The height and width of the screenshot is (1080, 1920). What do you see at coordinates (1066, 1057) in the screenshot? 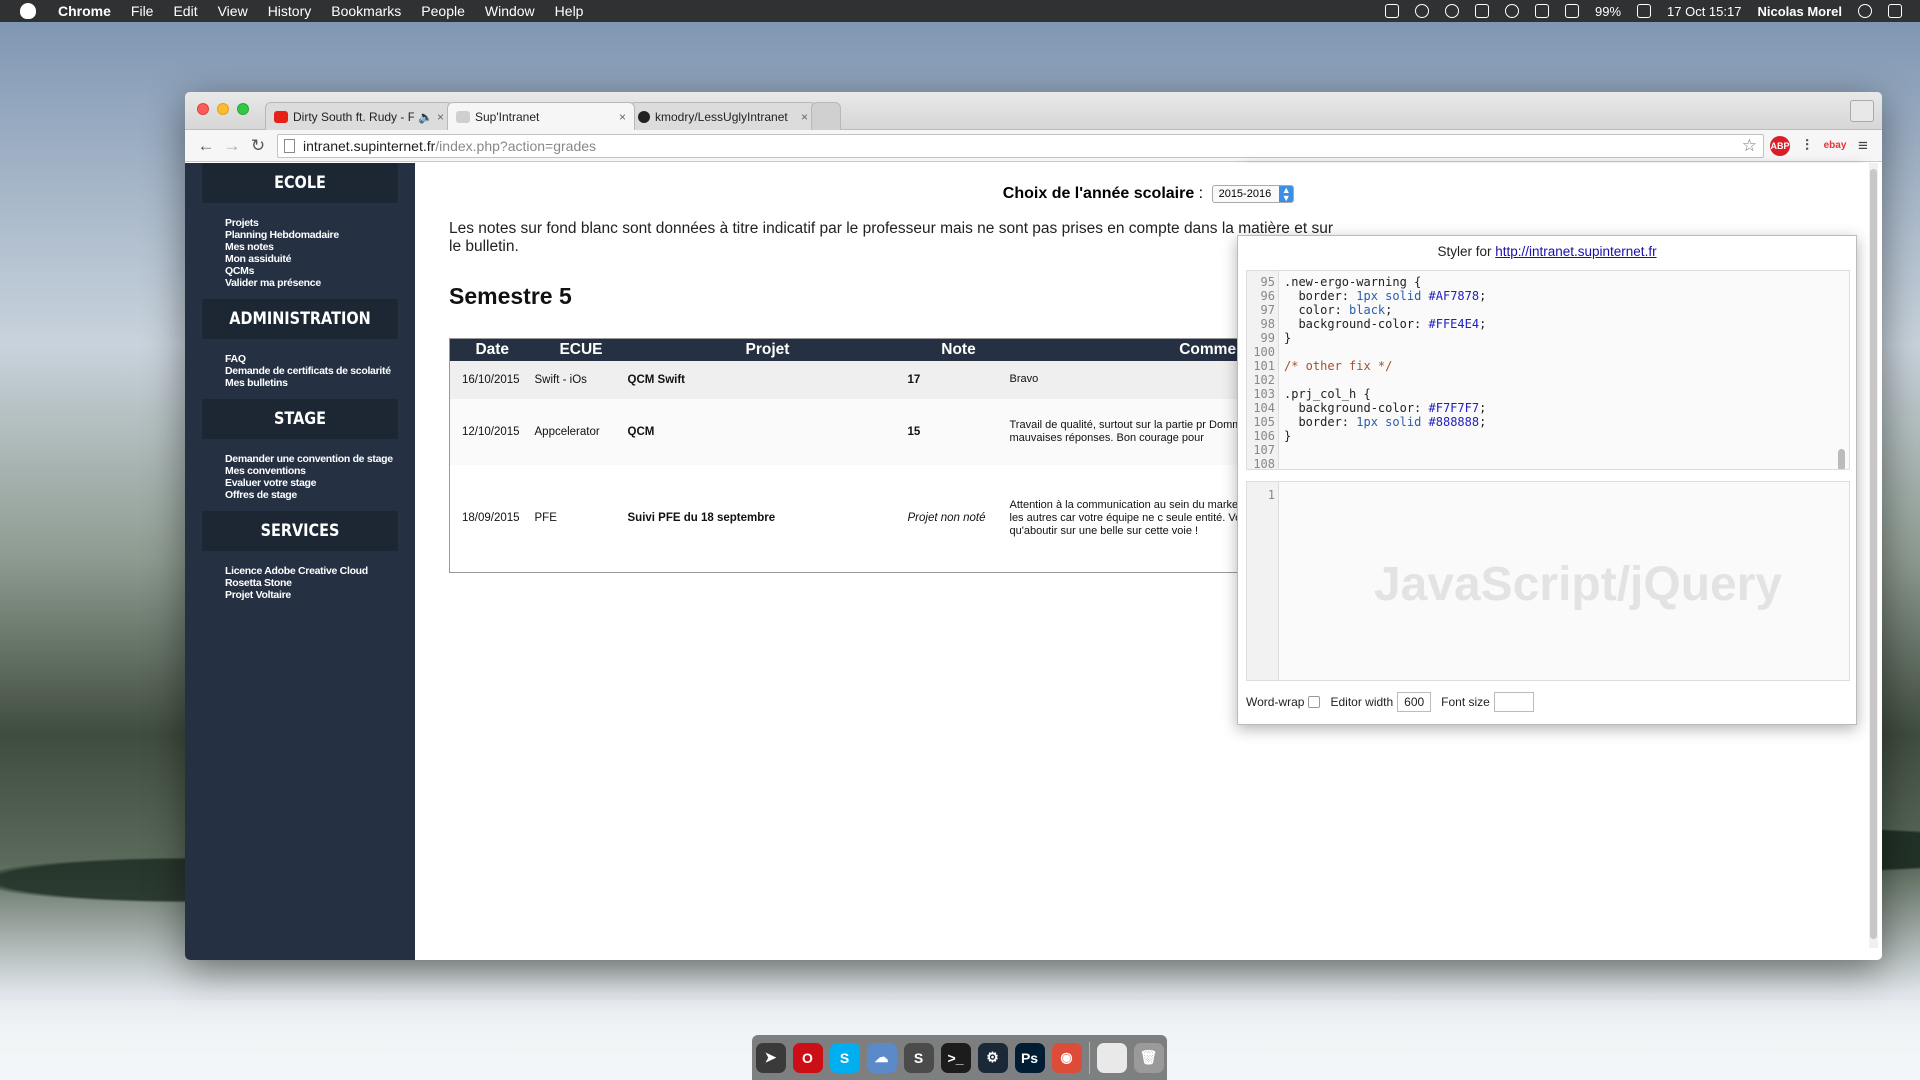
I see `chrome-icon: ◉` at bounding box center [1066, 1057].